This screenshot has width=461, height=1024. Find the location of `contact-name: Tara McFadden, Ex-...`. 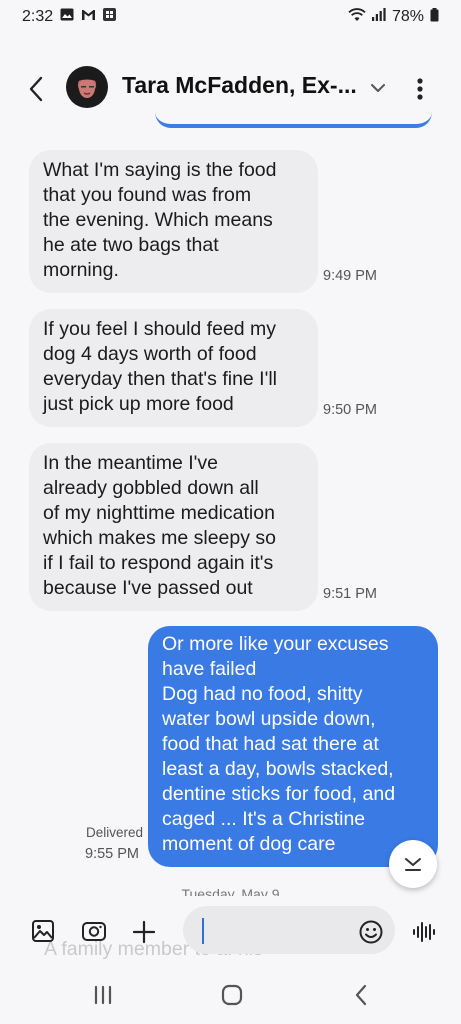

contact-name: Tara McFadden, Ex-... is located at coordinates (239, 85).